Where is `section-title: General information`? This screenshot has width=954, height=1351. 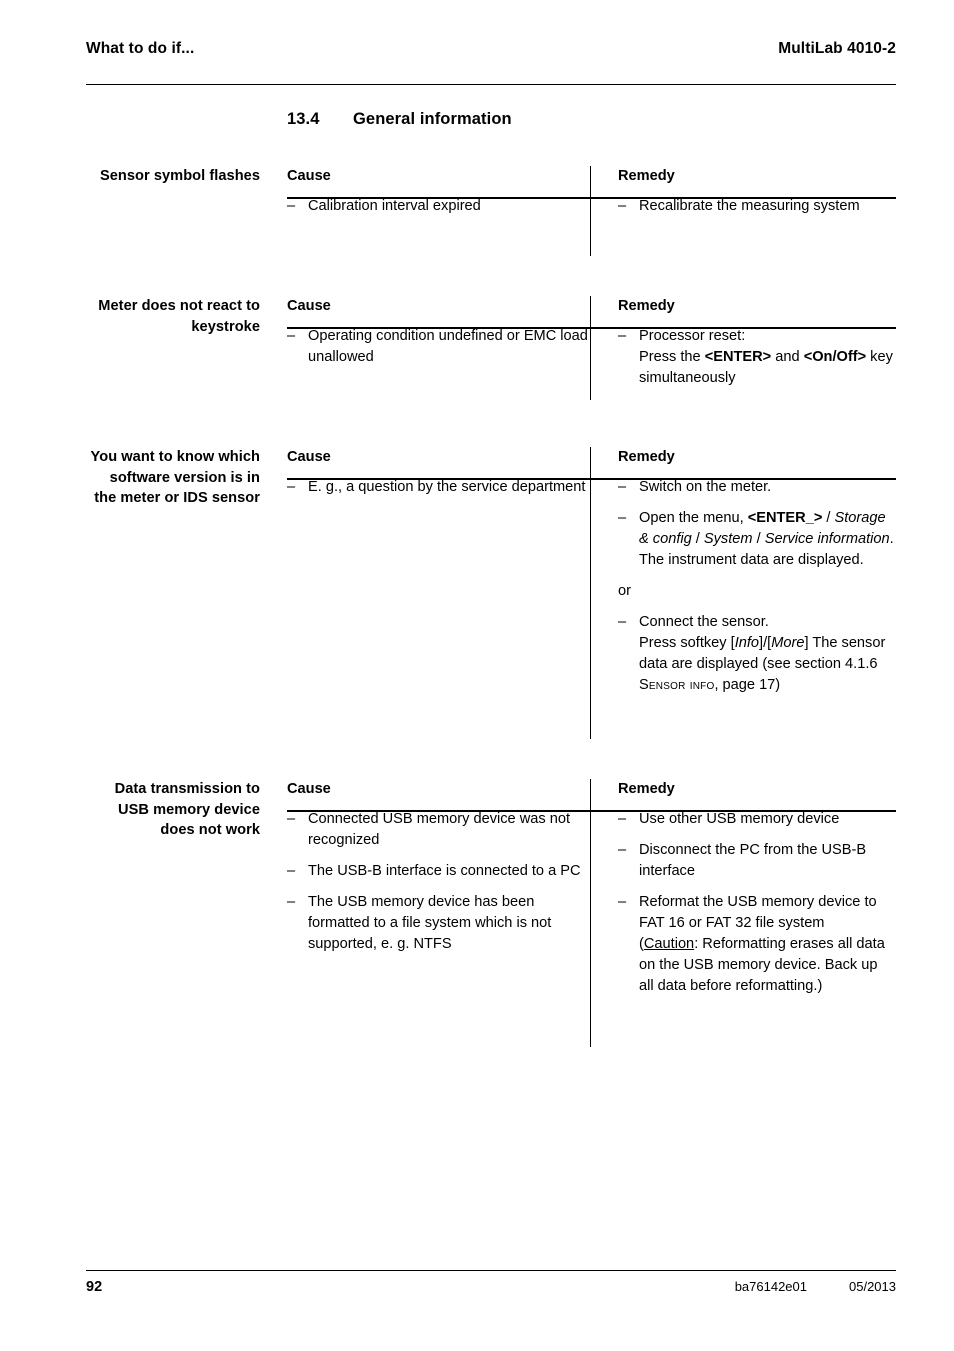 section-title: General information is located at coordinates (432, 119).